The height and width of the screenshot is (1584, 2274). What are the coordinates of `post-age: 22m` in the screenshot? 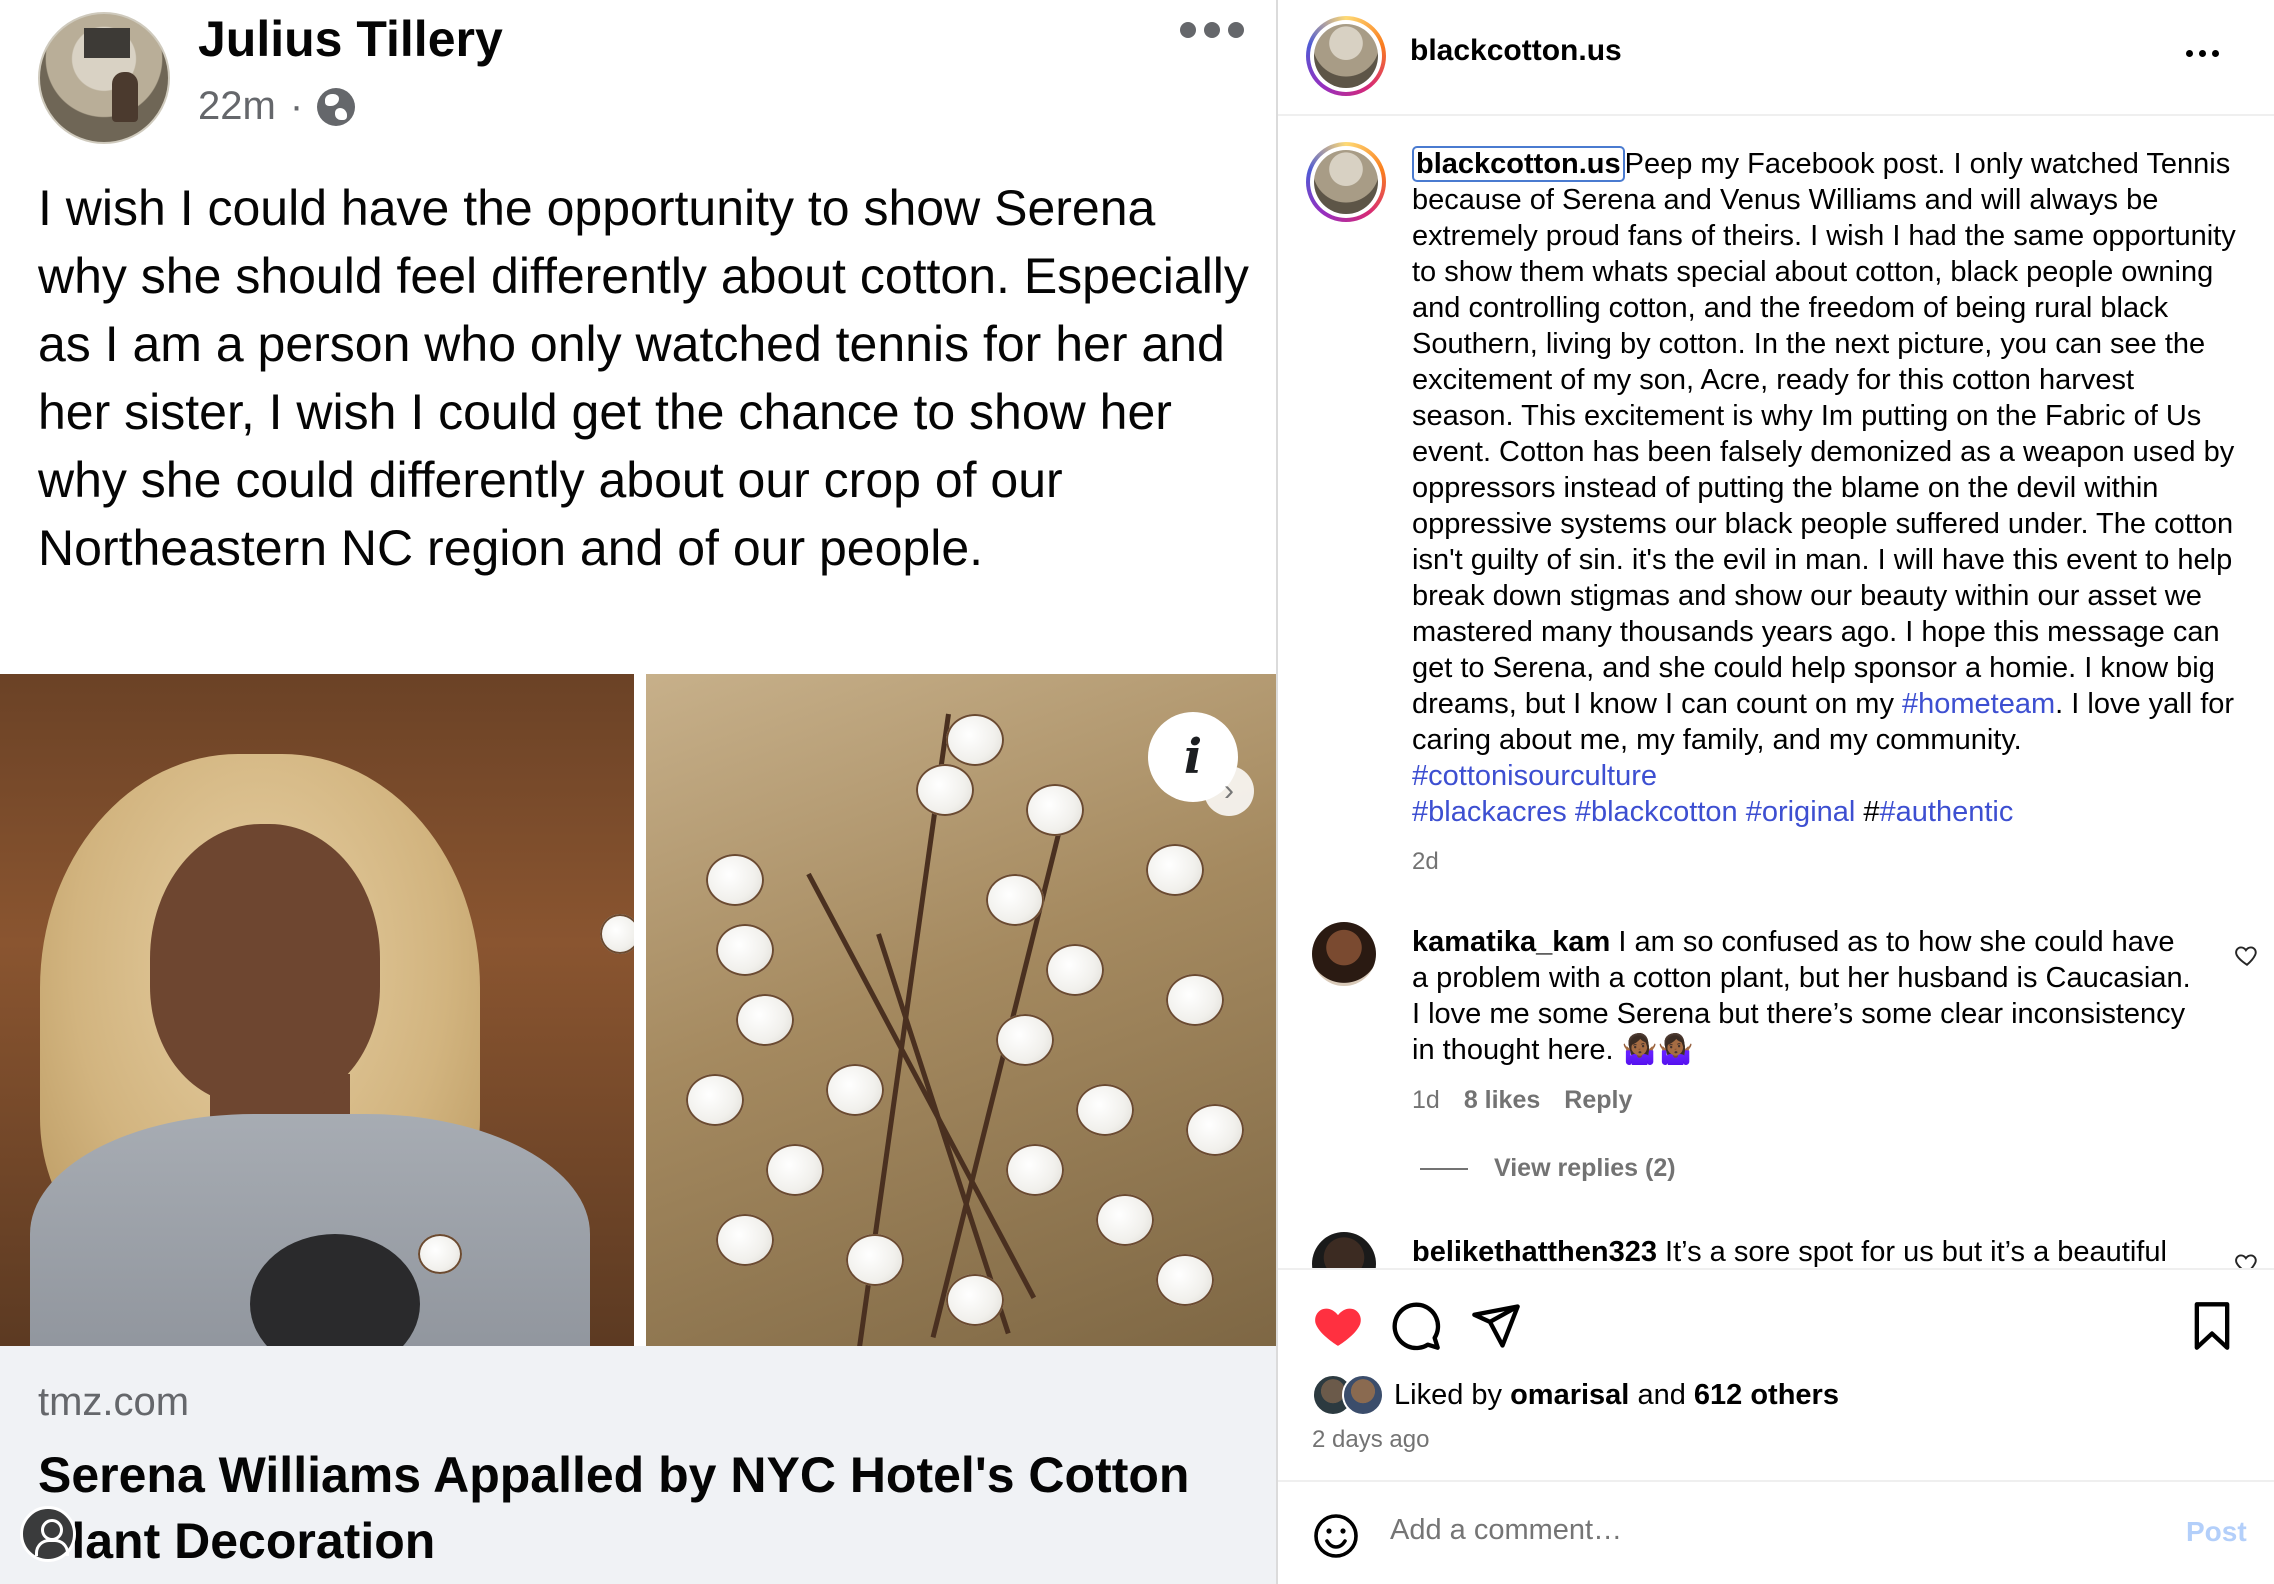 It's located at (237, 106).